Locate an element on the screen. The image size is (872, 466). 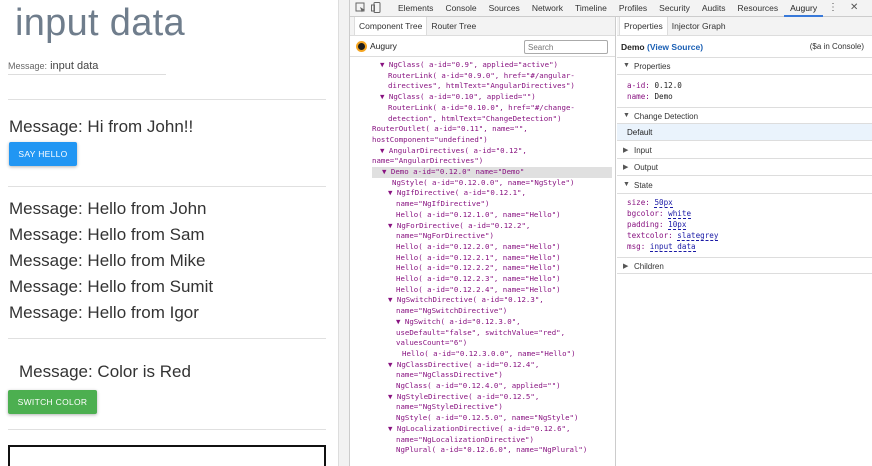
john-message: Message: Hi from John!! is located at coordinates (101, 126).